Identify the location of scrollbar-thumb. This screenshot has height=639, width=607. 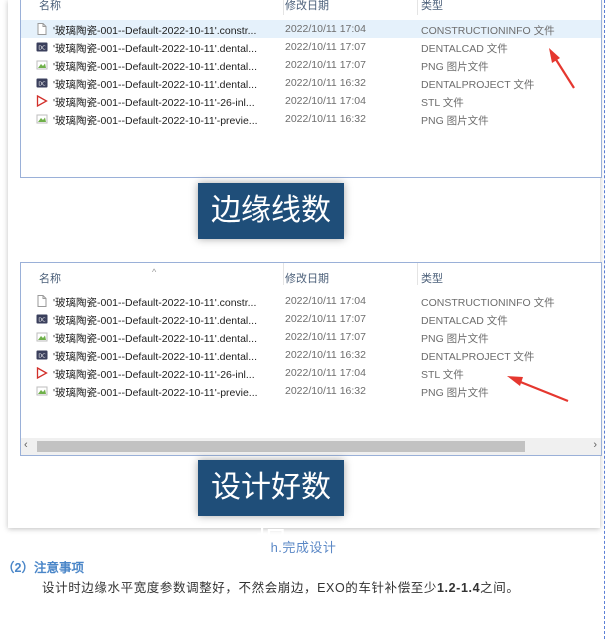
(281, 446).